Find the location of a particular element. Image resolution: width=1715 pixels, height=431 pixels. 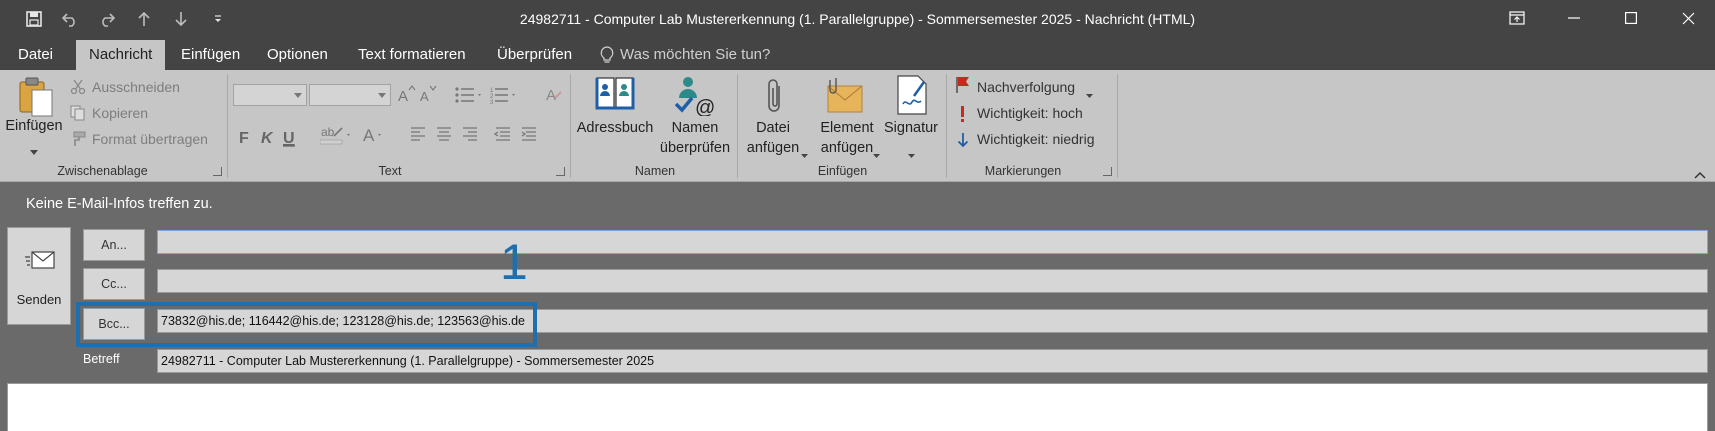

format-painter-icon is located at coordinates (78, 141).